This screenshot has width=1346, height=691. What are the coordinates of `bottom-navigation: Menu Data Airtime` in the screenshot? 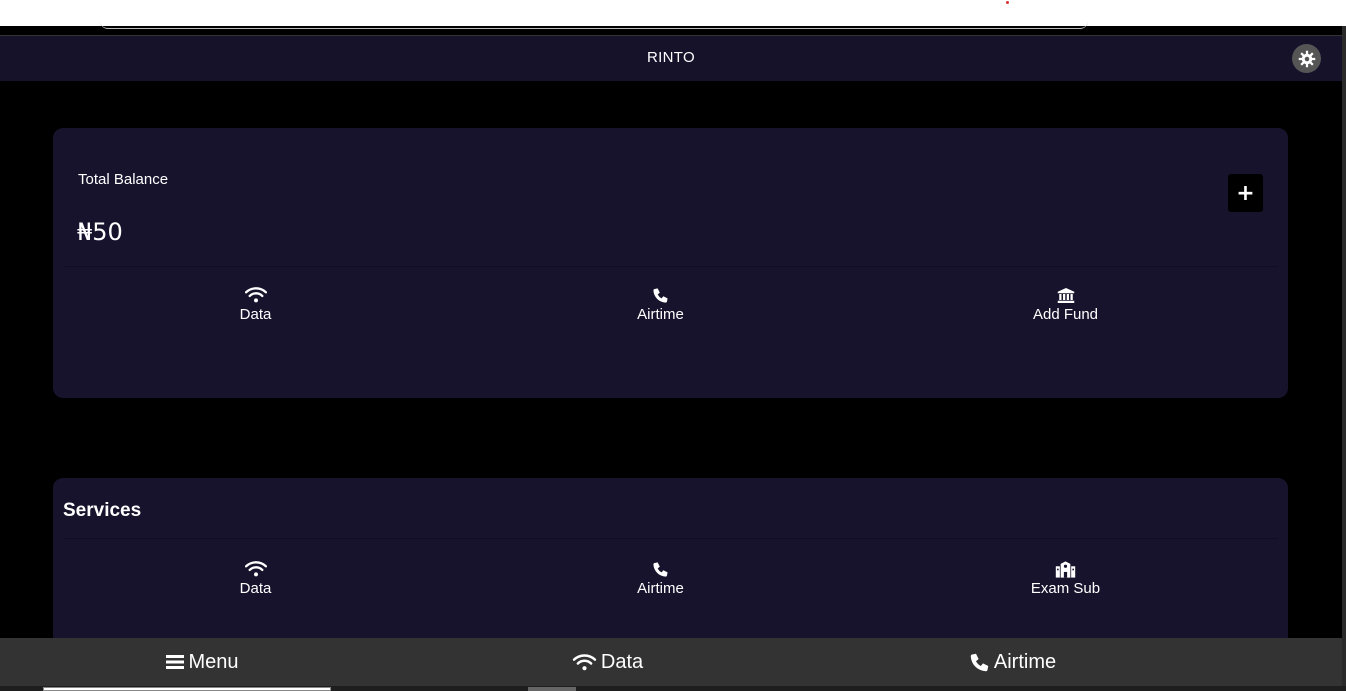 It's located at (671, 662).